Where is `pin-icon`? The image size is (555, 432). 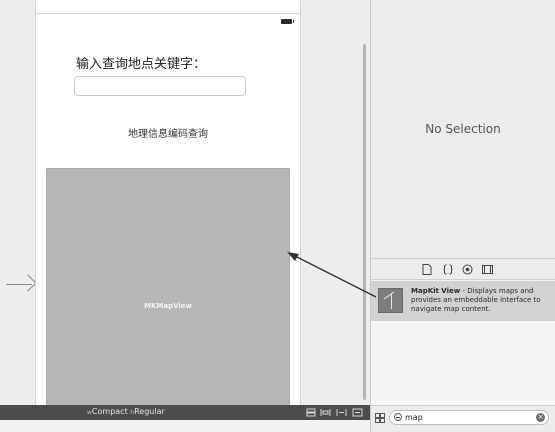 pin-icon is located at coordinates (341, 413).